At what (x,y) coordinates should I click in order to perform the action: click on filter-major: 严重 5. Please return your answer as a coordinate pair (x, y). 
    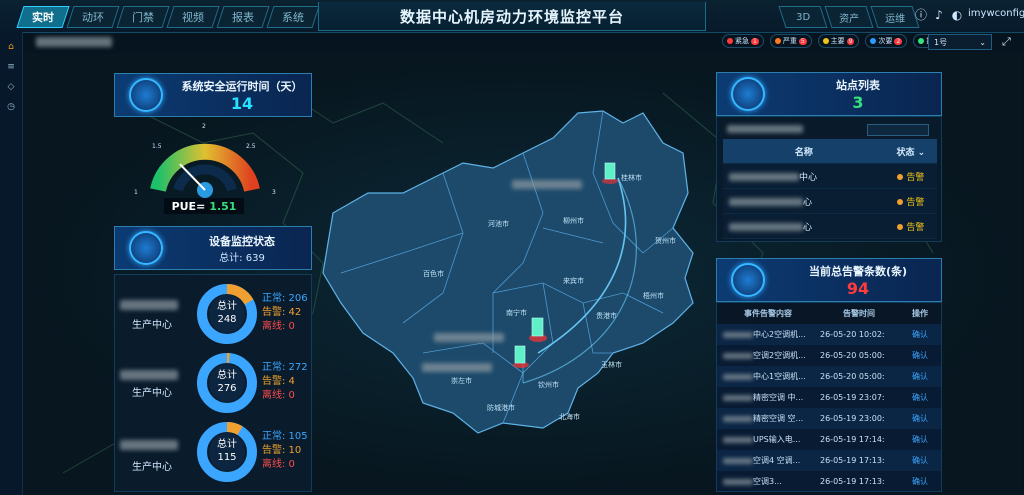
    Looking at the image, I should click on (790, 41).